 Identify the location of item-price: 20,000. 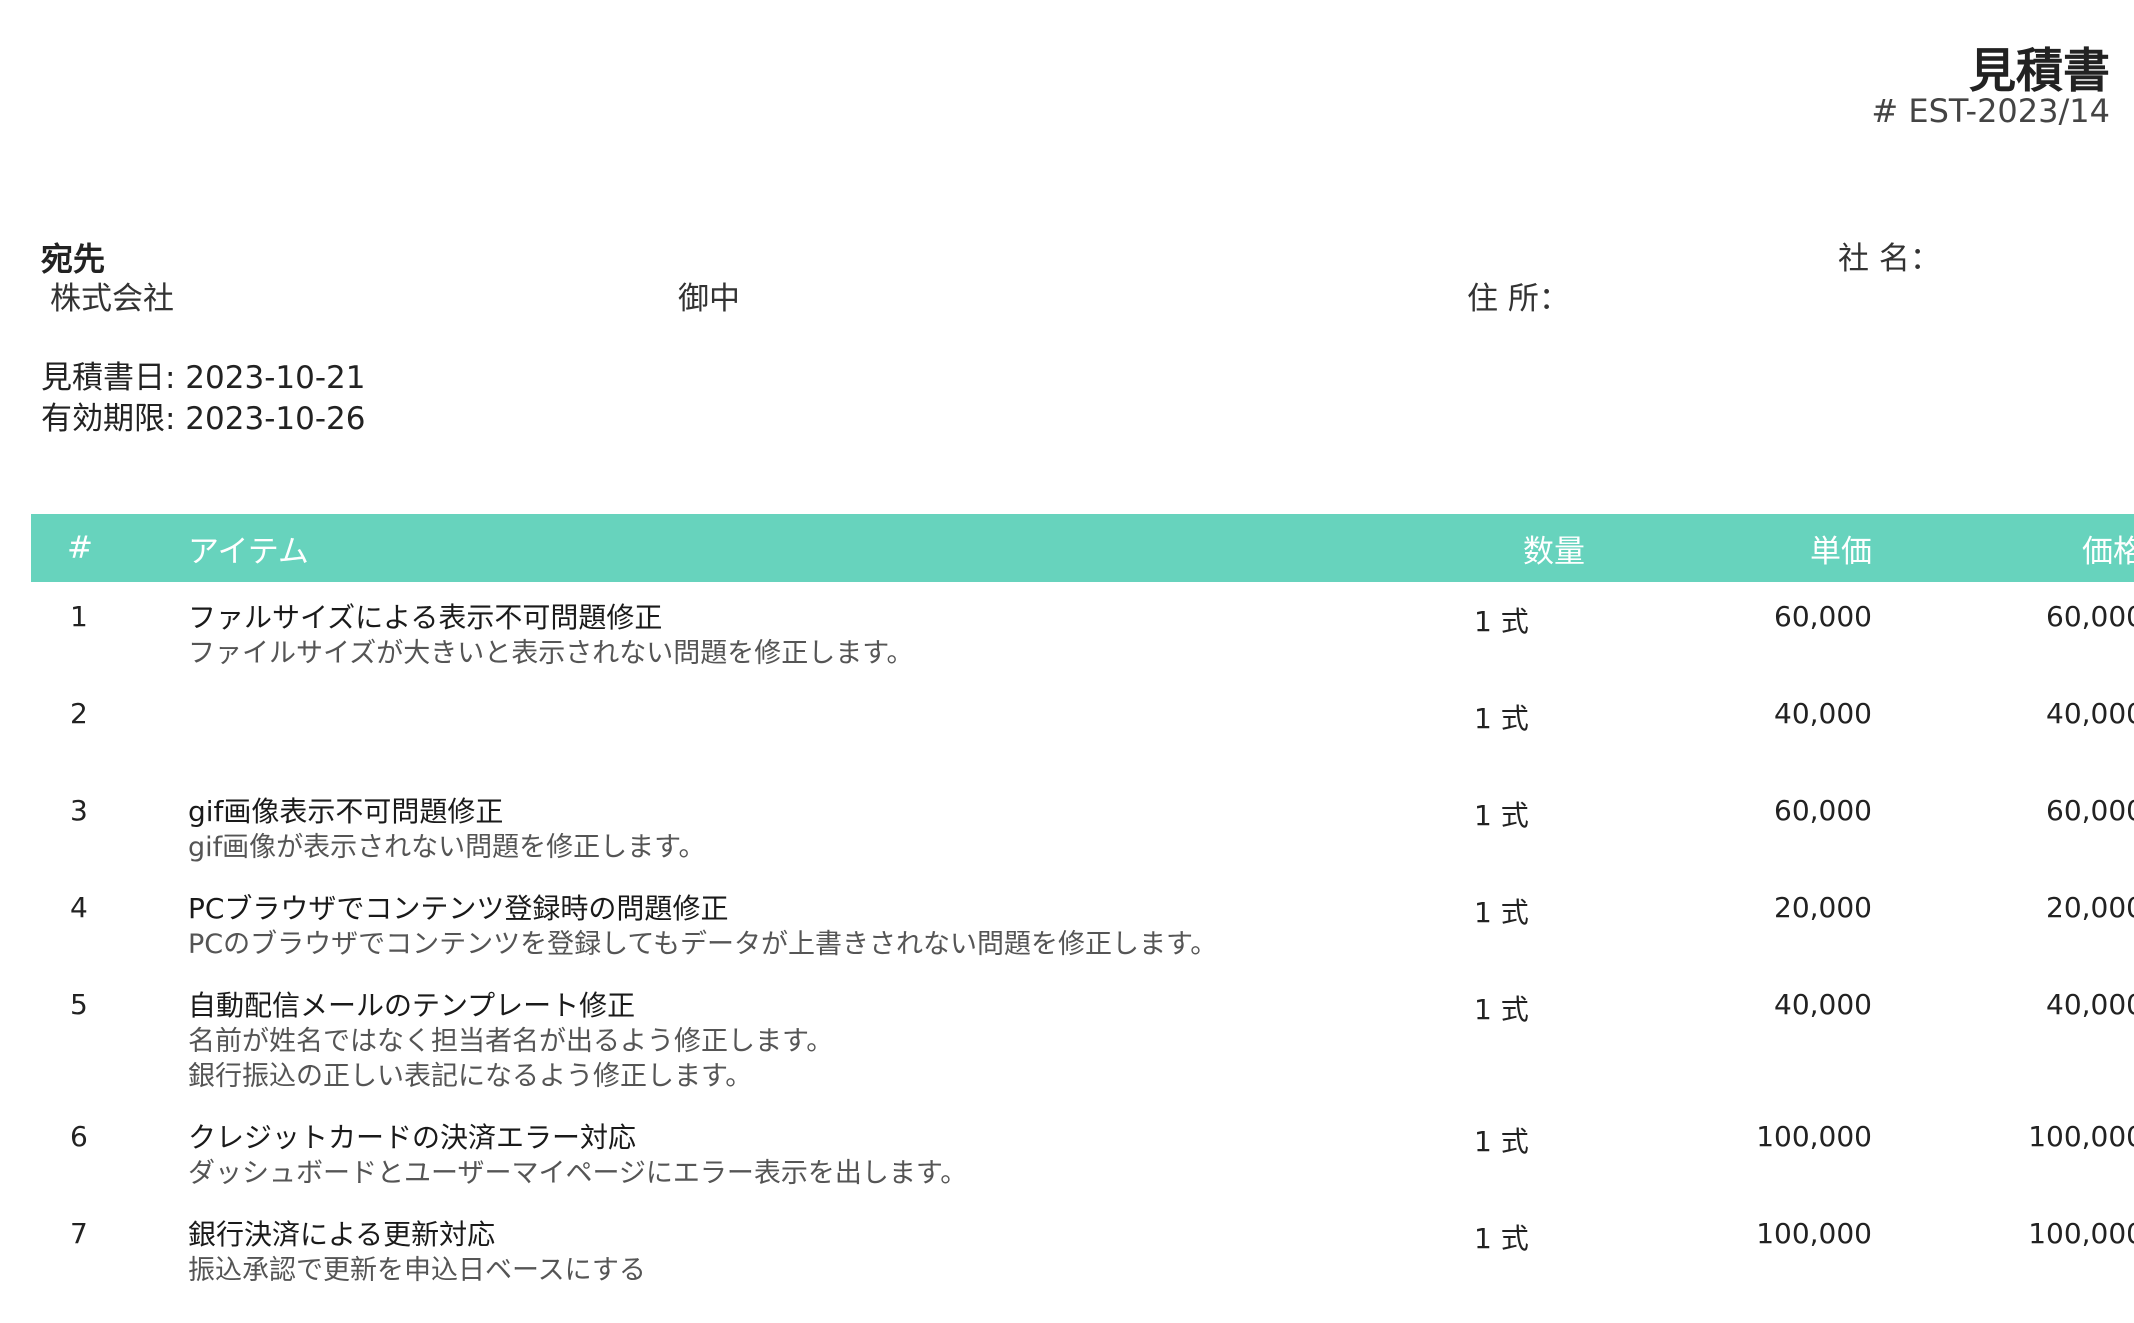
(2090, 907).